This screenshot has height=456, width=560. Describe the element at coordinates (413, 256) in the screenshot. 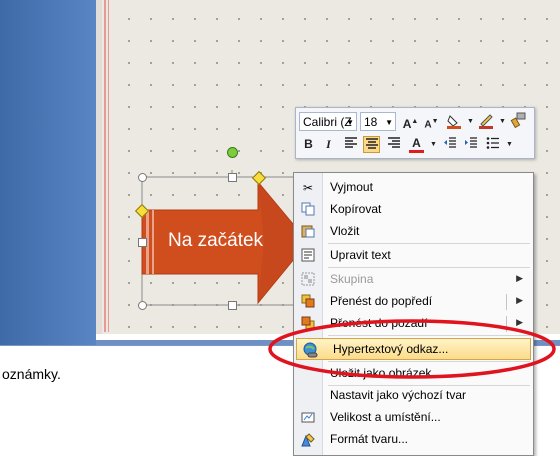

I see `menu-item-edit-text: Upravit text` at that location.